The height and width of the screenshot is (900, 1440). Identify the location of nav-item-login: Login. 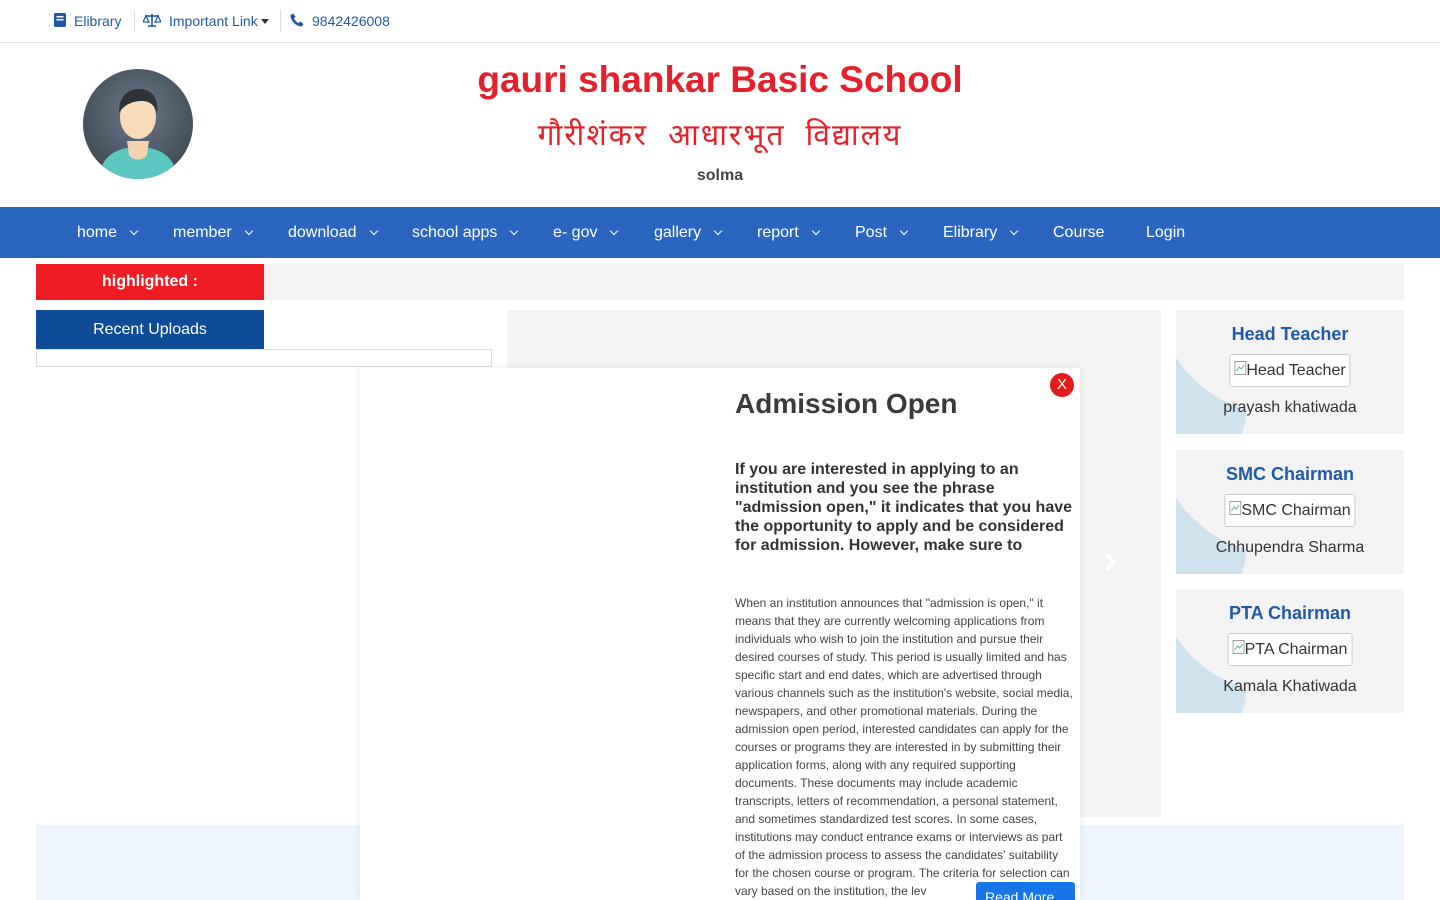
(1165, 232).